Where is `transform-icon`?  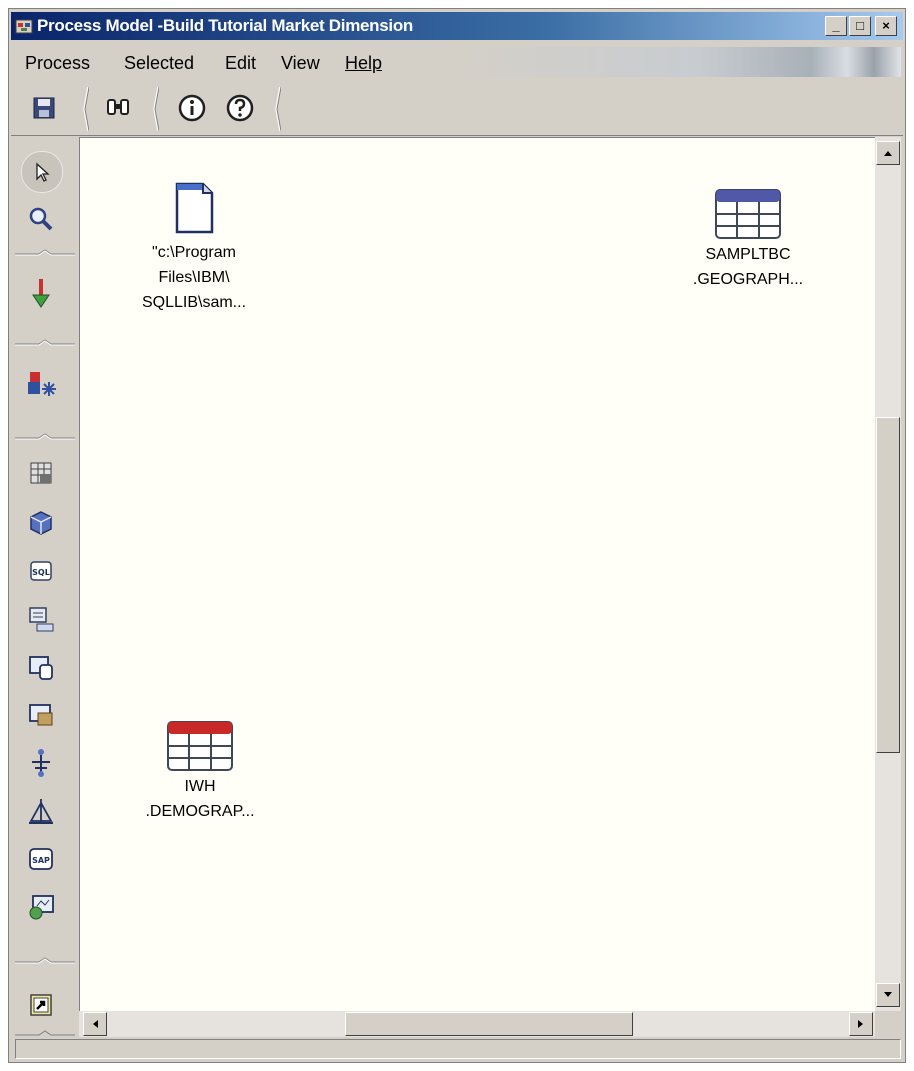
transform-icon is located at coordinates (41, 619).